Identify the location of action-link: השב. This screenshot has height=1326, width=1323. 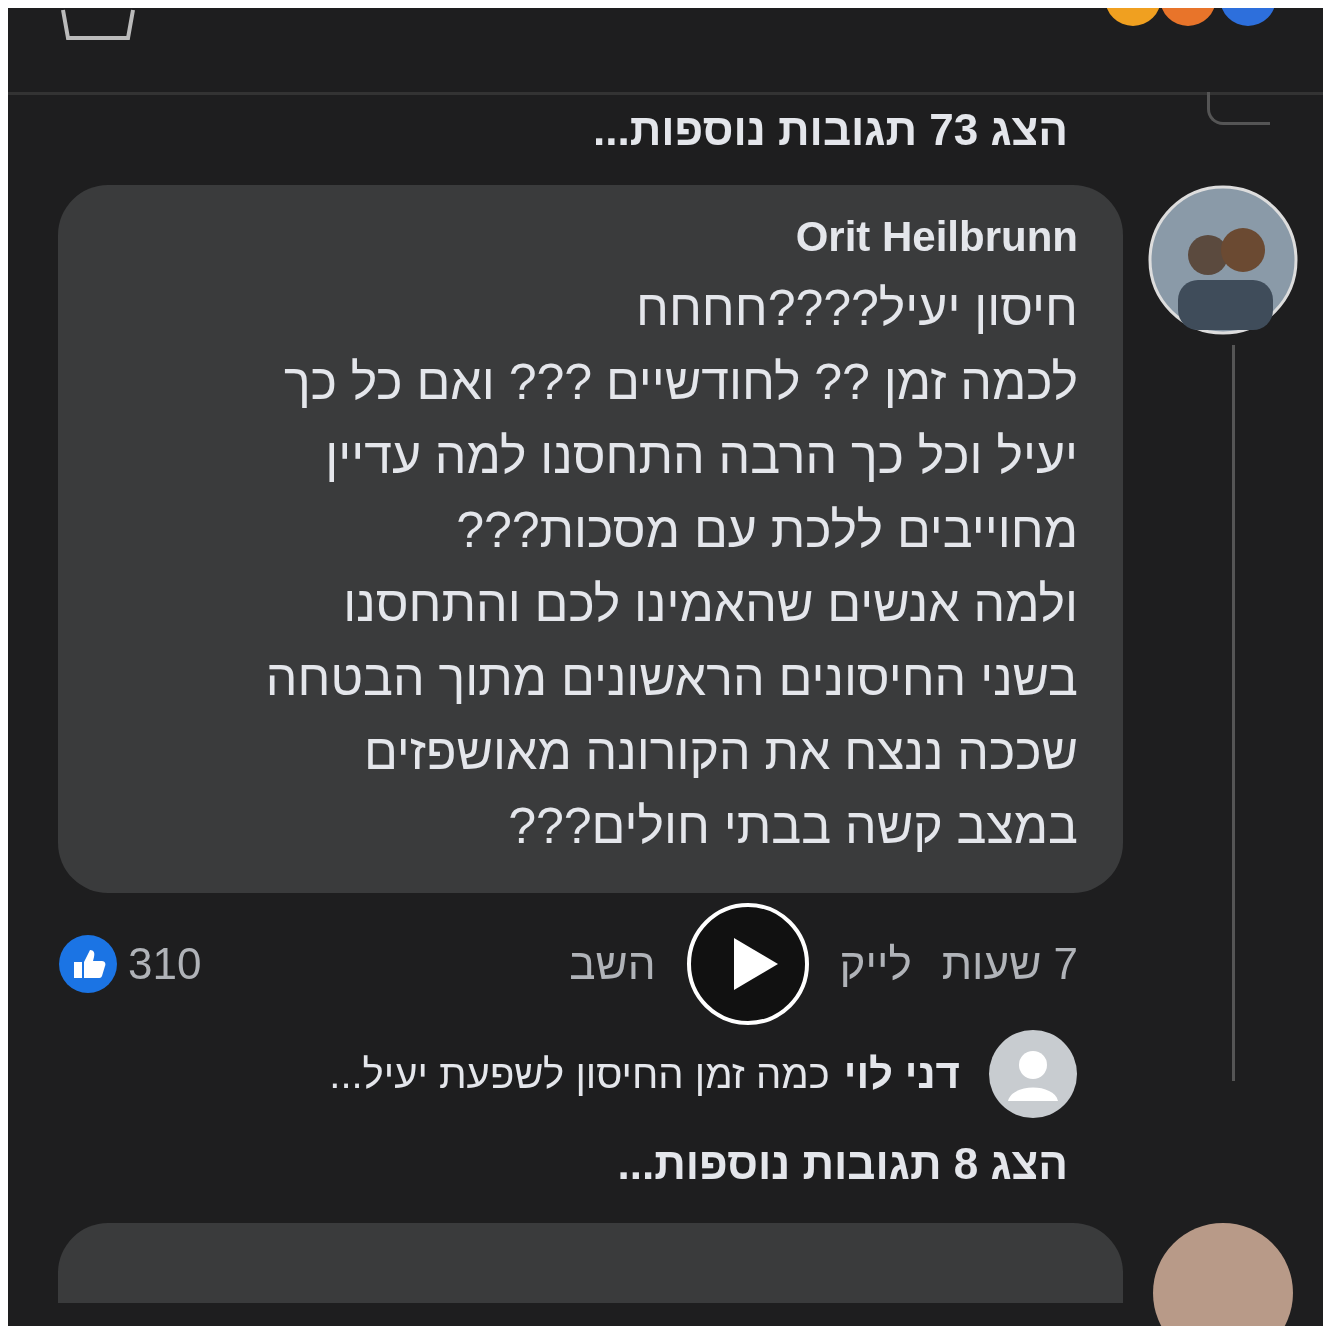
(612, 964).